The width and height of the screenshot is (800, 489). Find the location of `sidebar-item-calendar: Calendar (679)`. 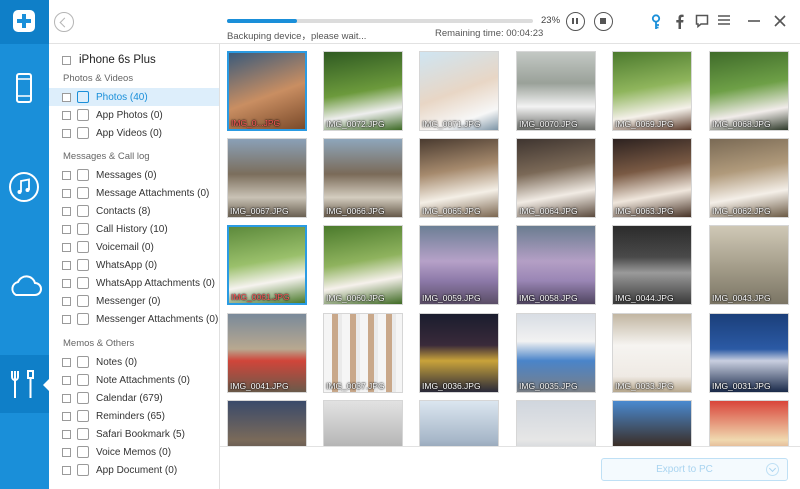

sidebar-item-calendar: Calendar (679) is located at coordinates (134, 398).